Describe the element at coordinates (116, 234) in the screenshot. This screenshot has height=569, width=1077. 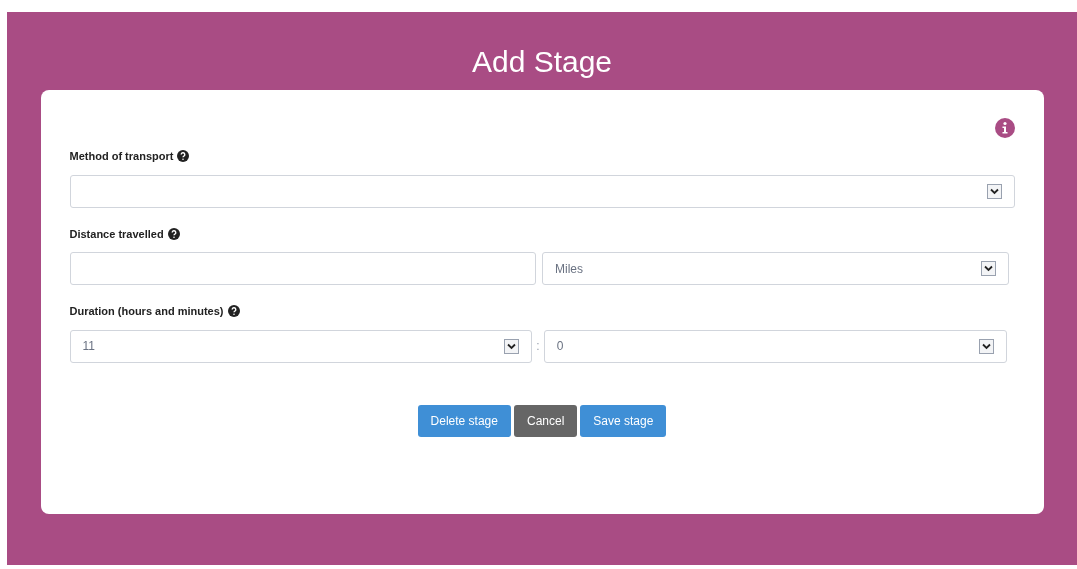
I see `field-label: Distance travelled` at that location.